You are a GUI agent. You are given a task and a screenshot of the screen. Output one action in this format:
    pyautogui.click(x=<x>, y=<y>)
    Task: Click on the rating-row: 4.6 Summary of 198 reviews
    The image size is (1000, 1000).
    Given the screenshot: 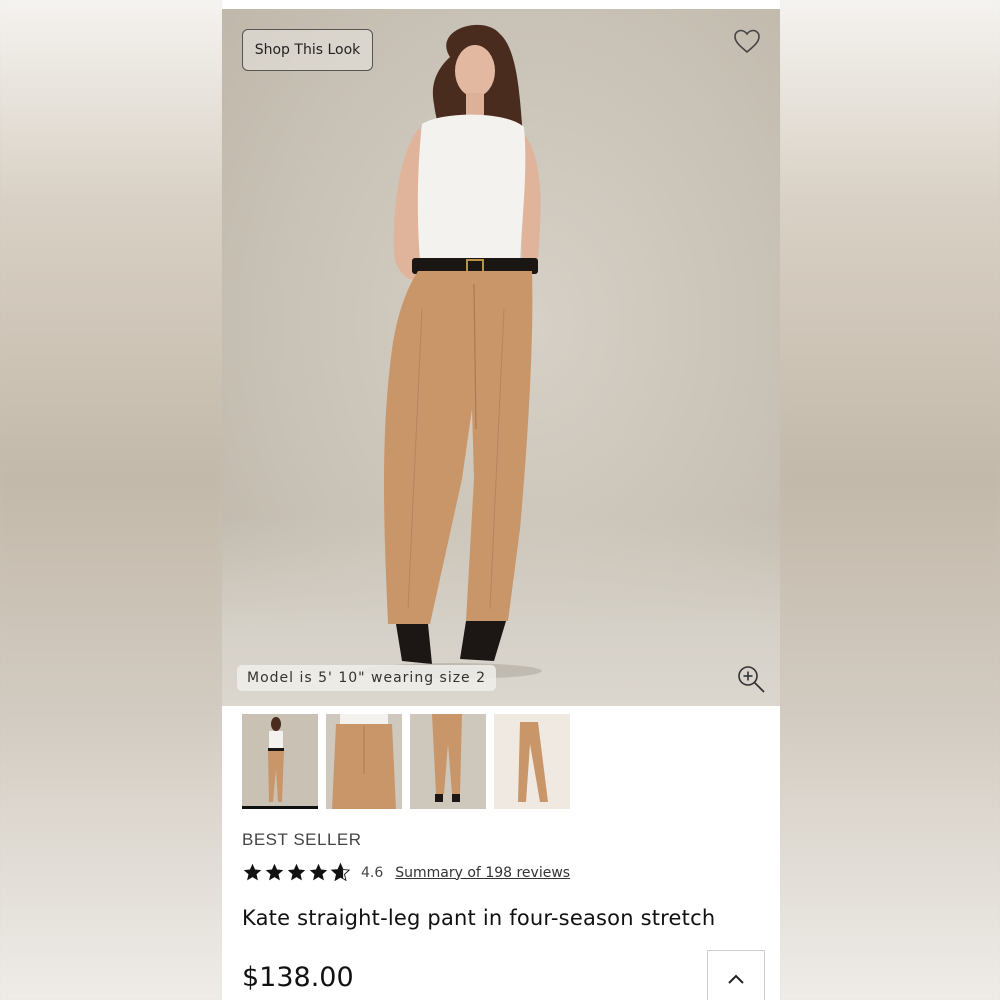 What is the action you would take?
    pyautogui.click(x=406, y=872)
    